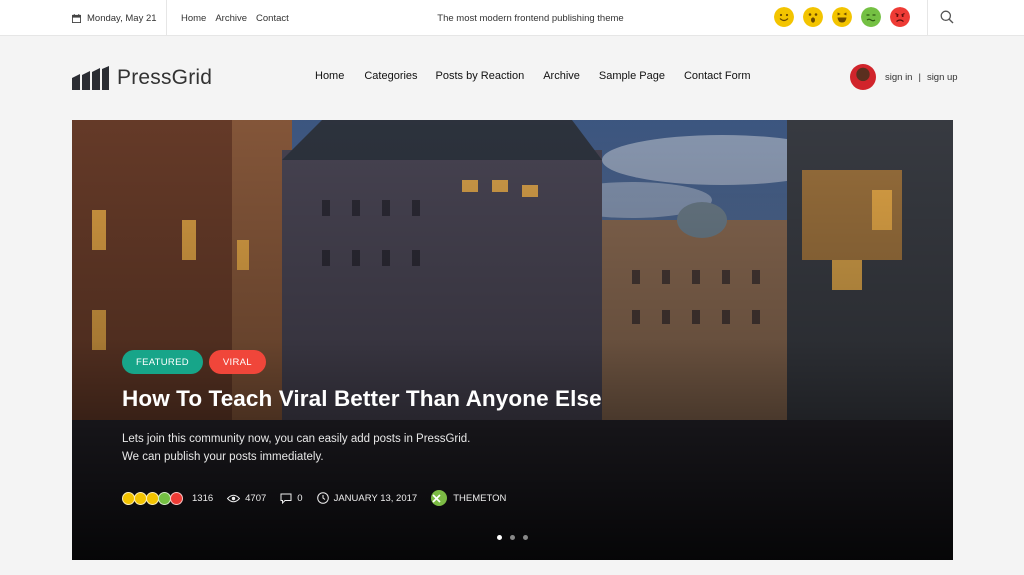  Describe the element at coordinates (237, 362) in the screenshot. I see `badge-viral: VIRAL` at that location.